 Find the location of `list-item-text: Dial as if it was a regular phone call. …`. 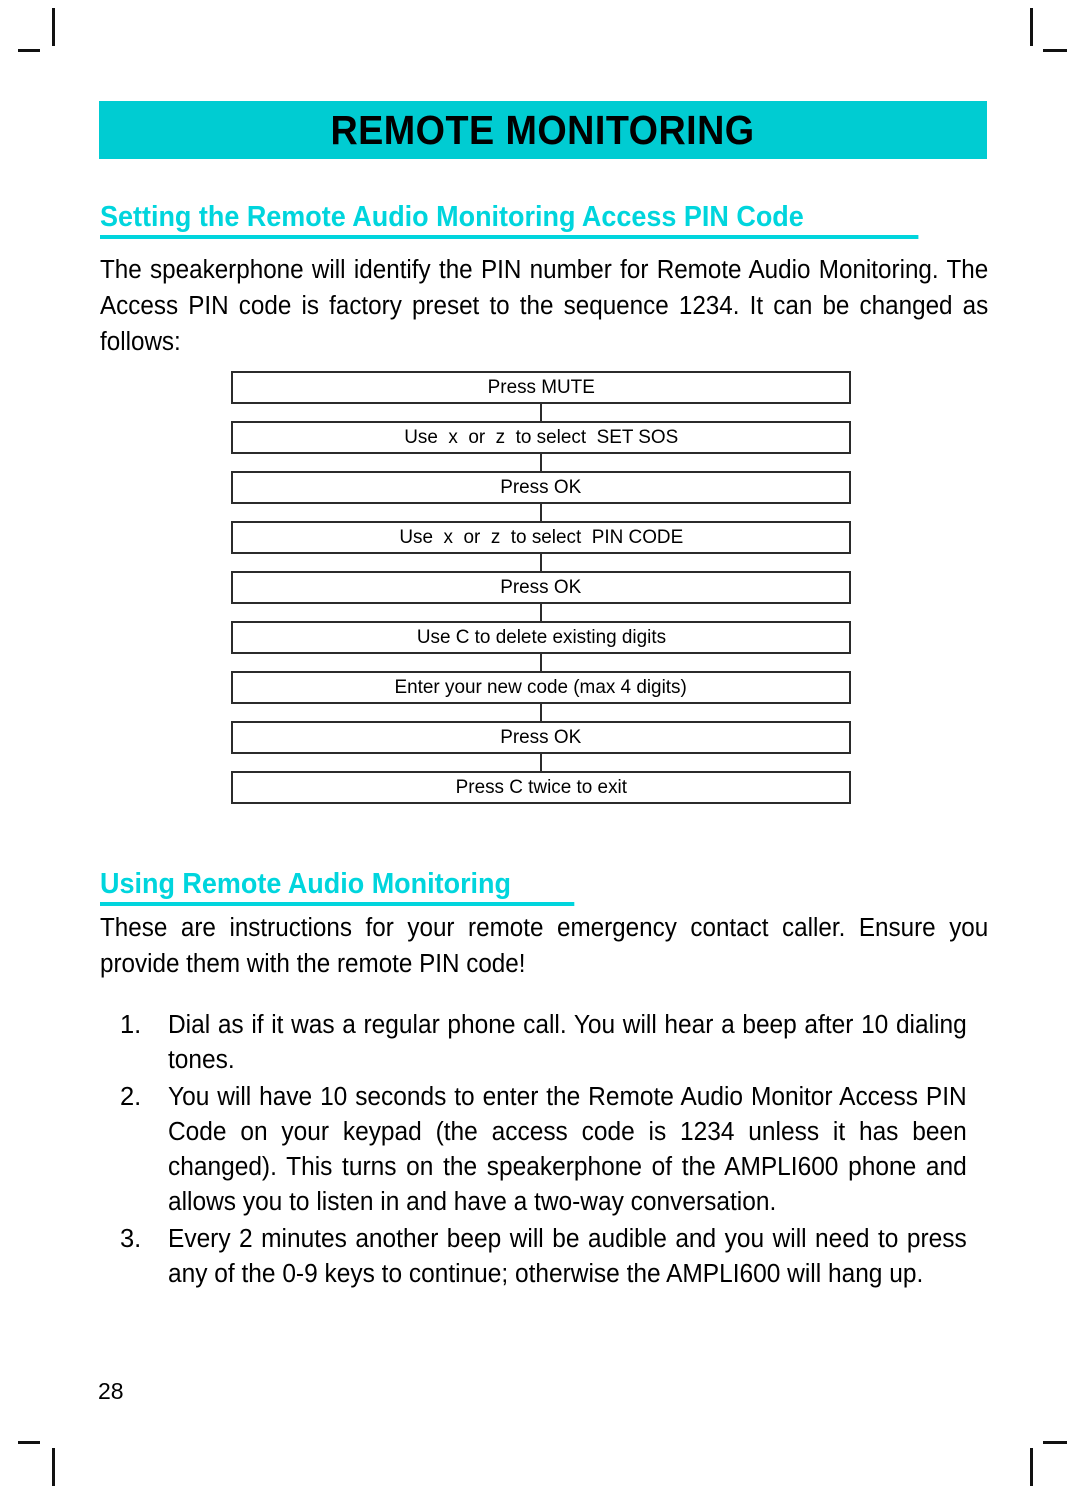

list-item-text: Dial as if it was a regular phone call. … is located at coordinates (567, 1042).